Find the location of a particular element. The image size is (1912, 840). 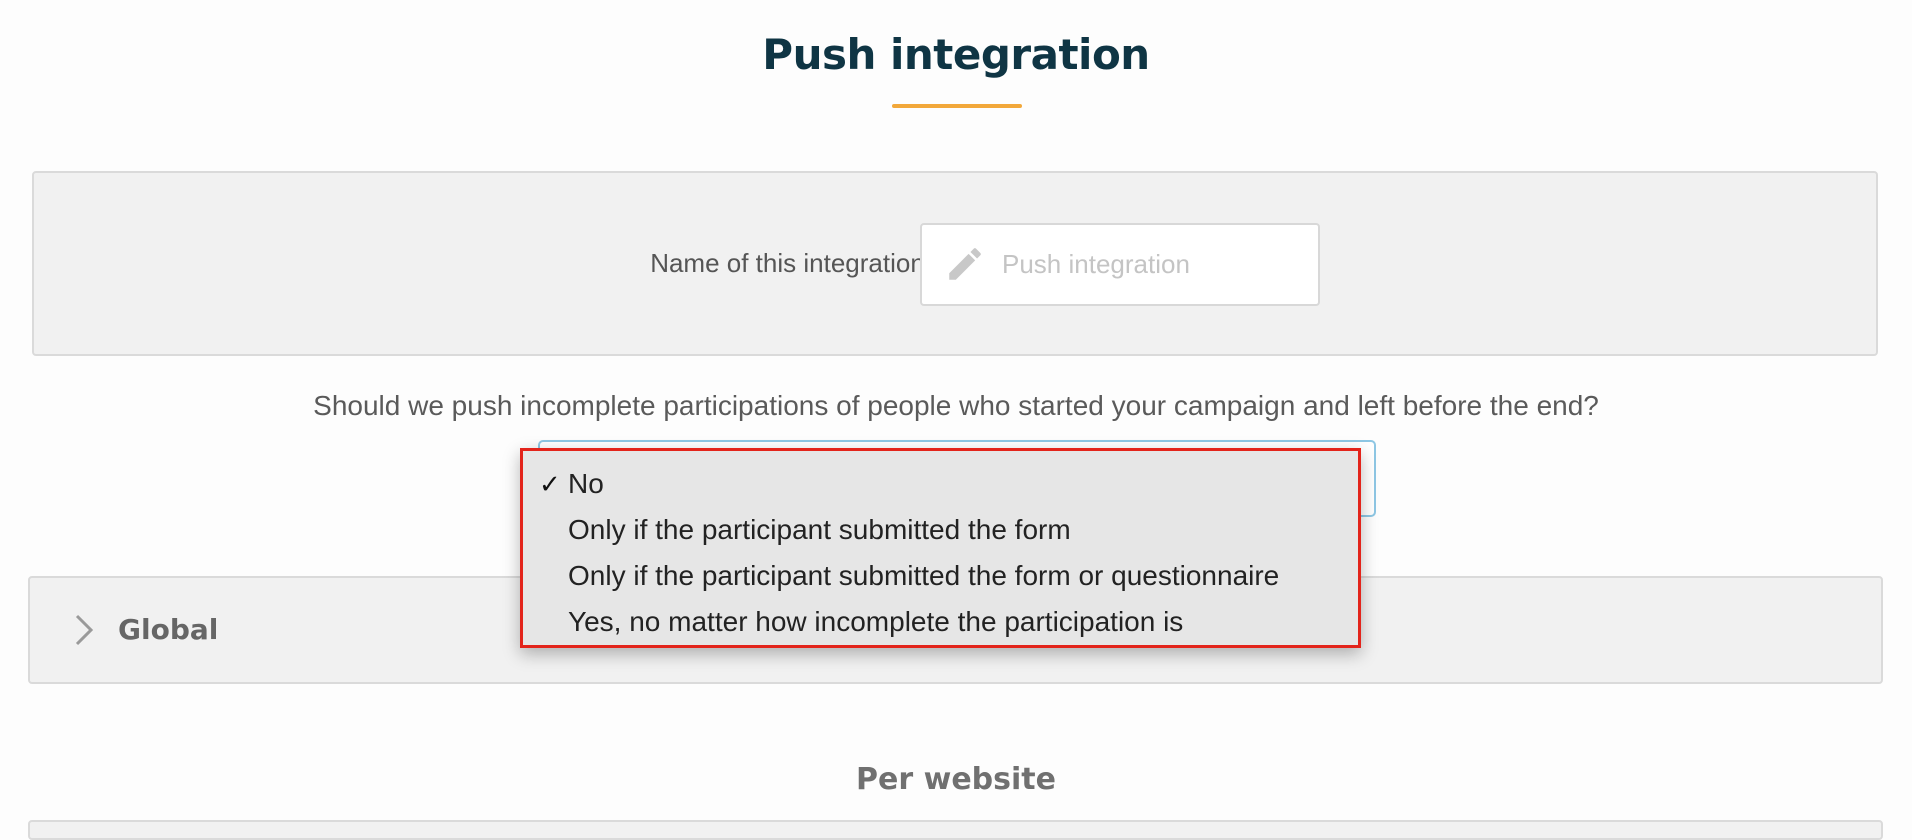

checkmark-icon: ✓ is located at coordinates (550, 484).